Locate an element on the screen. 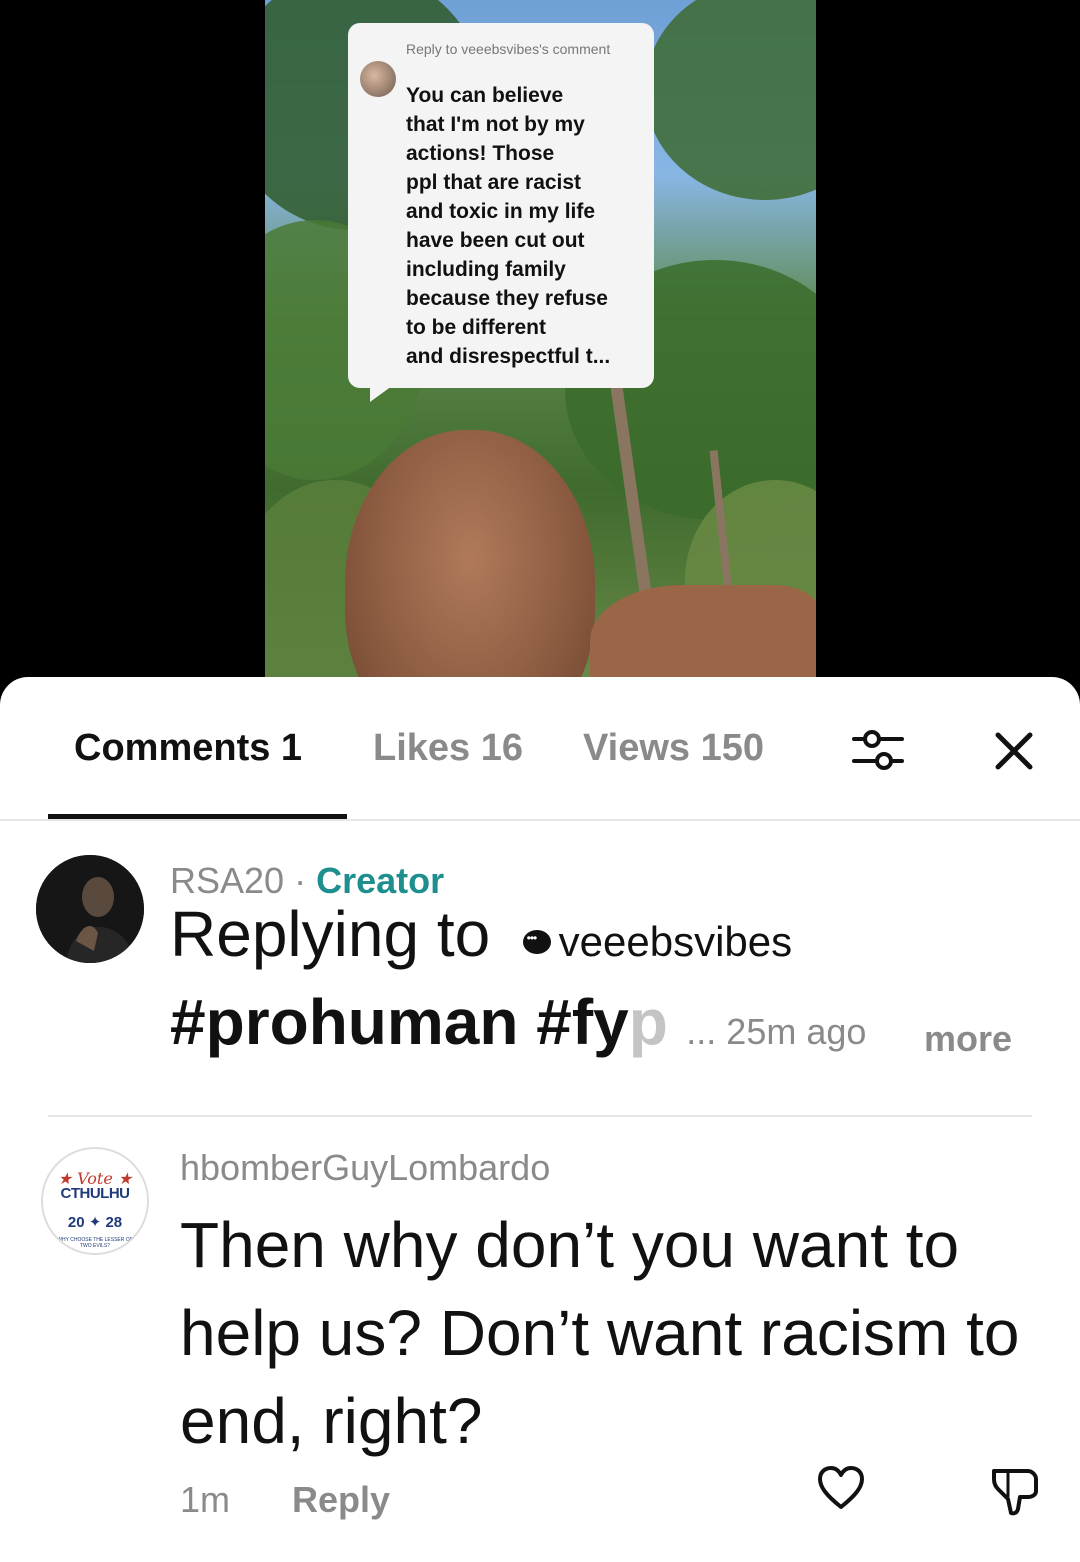 The height and width of the screenshot is (1562, 1080). tab-comments: Comments 1 is located at coordinates (188, 748).